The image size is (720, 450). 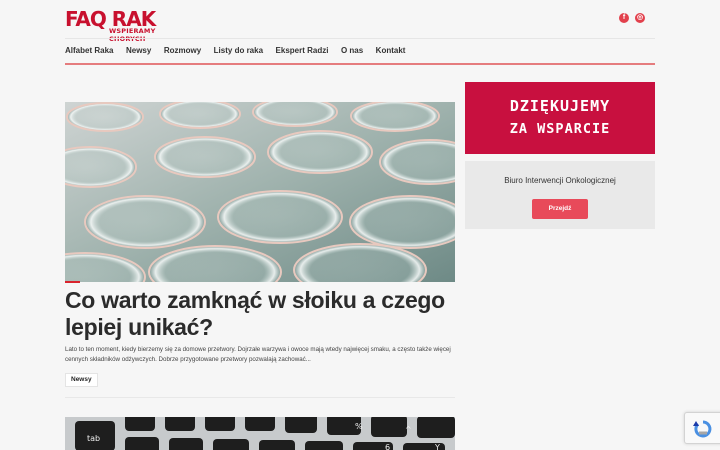 What do you see at coordinates (260, 433) in the screenshot?
I see `second-post-image: tab % ^ 6 Y` at bounding box center [260, 433].